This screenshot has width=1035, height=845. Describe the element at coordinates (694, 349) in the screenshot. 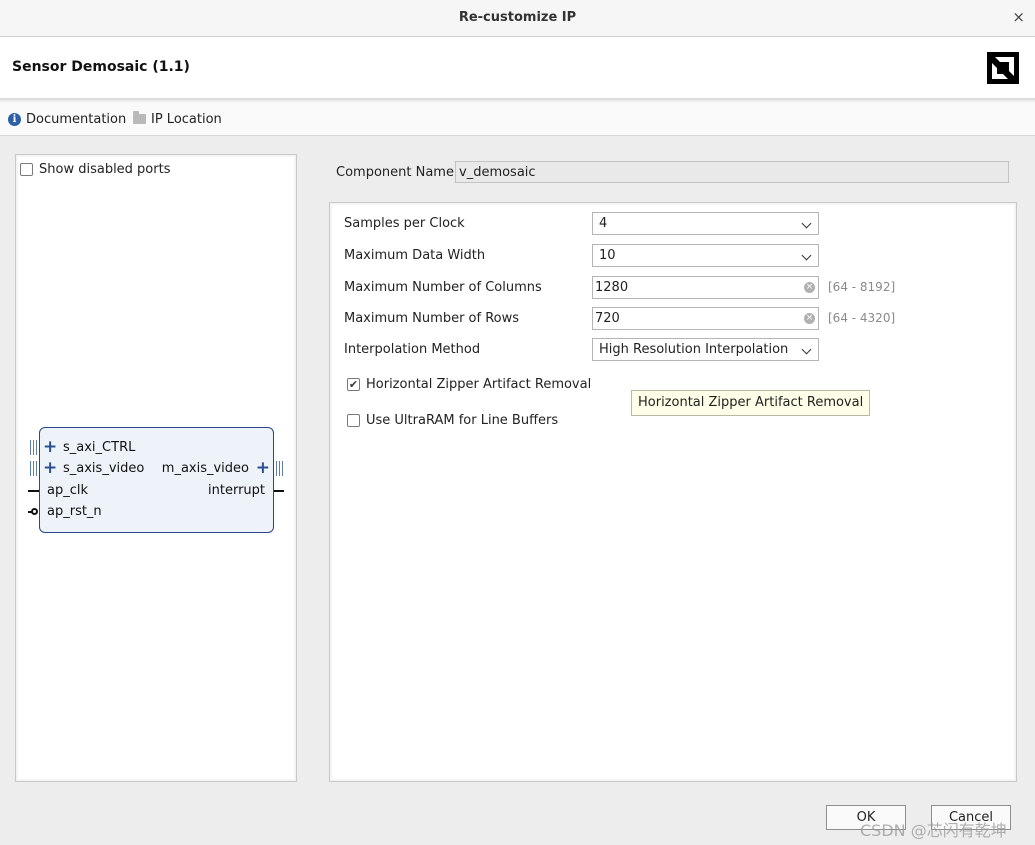

I see `interpolation-method-value: High Resolution Interpolation` at that location.